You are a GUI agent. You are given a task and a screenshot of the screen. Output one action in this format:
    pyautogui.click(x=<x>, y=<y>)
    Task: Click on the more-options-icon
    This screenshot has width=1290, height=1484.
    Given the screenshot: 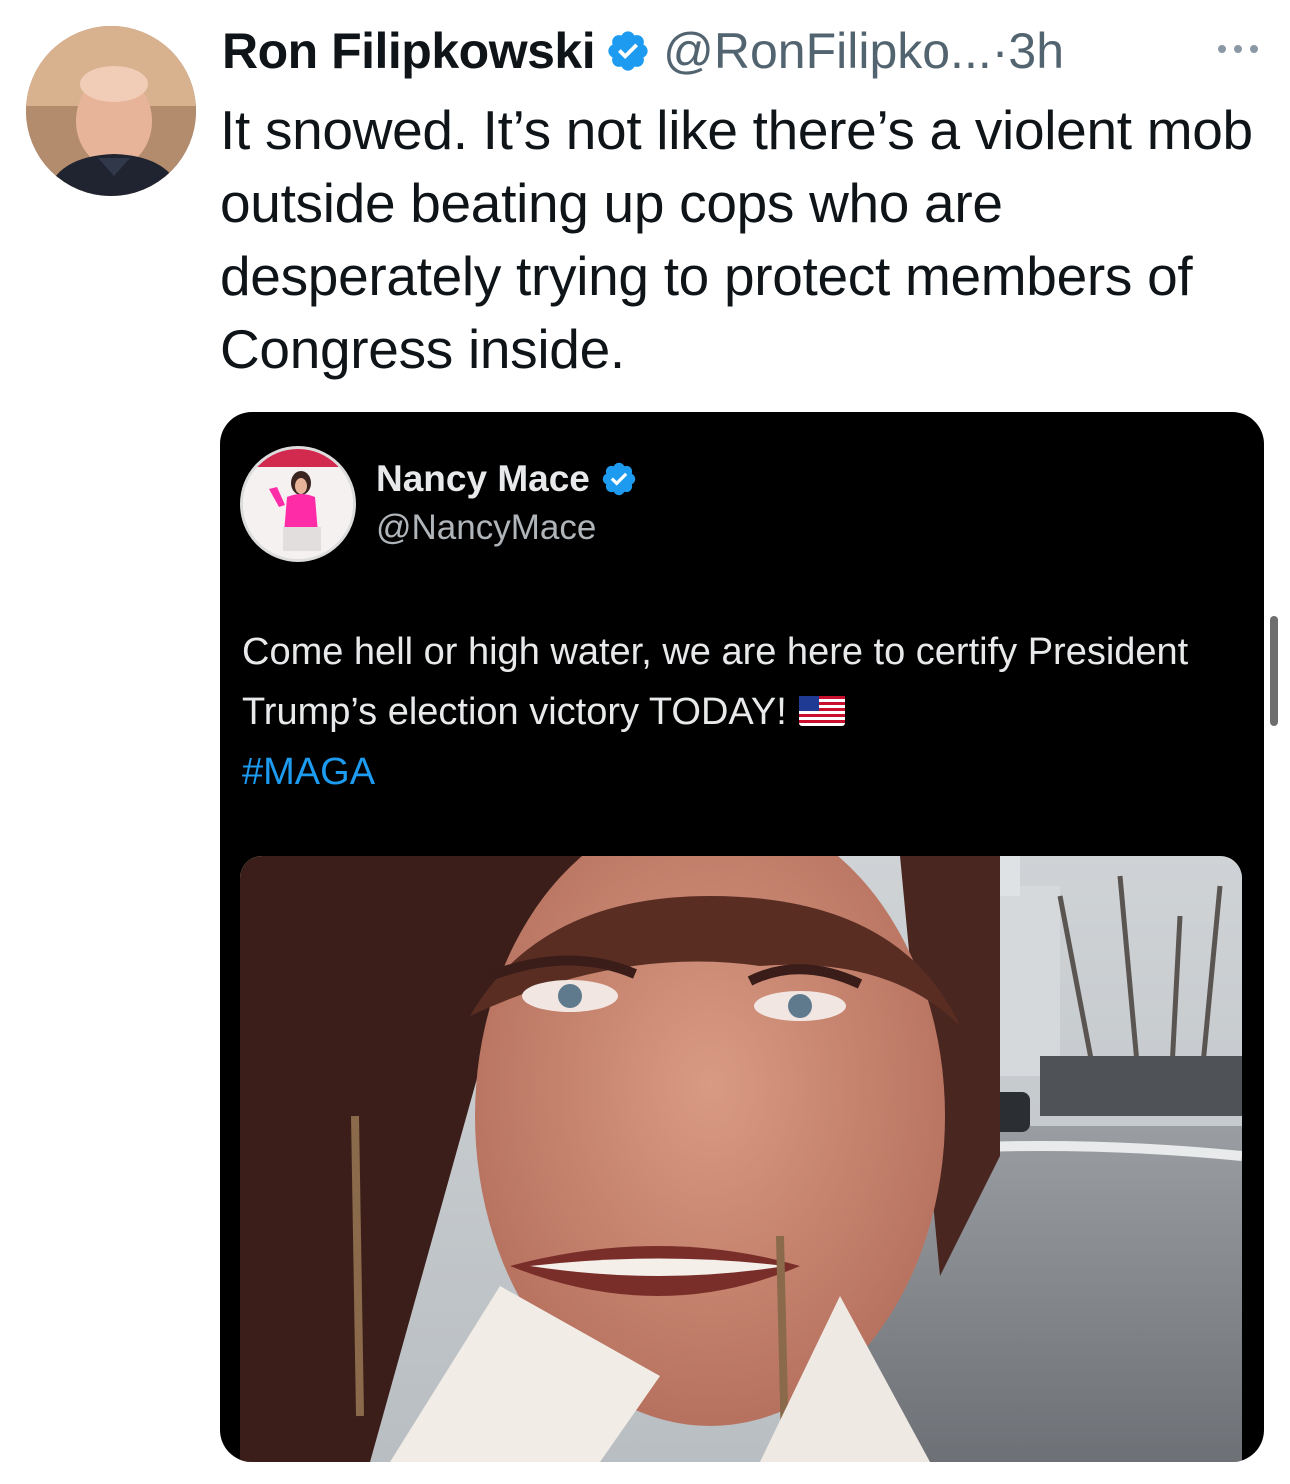 What is the action you would take?
    pyautogui.click(x=1238, y=49)
    